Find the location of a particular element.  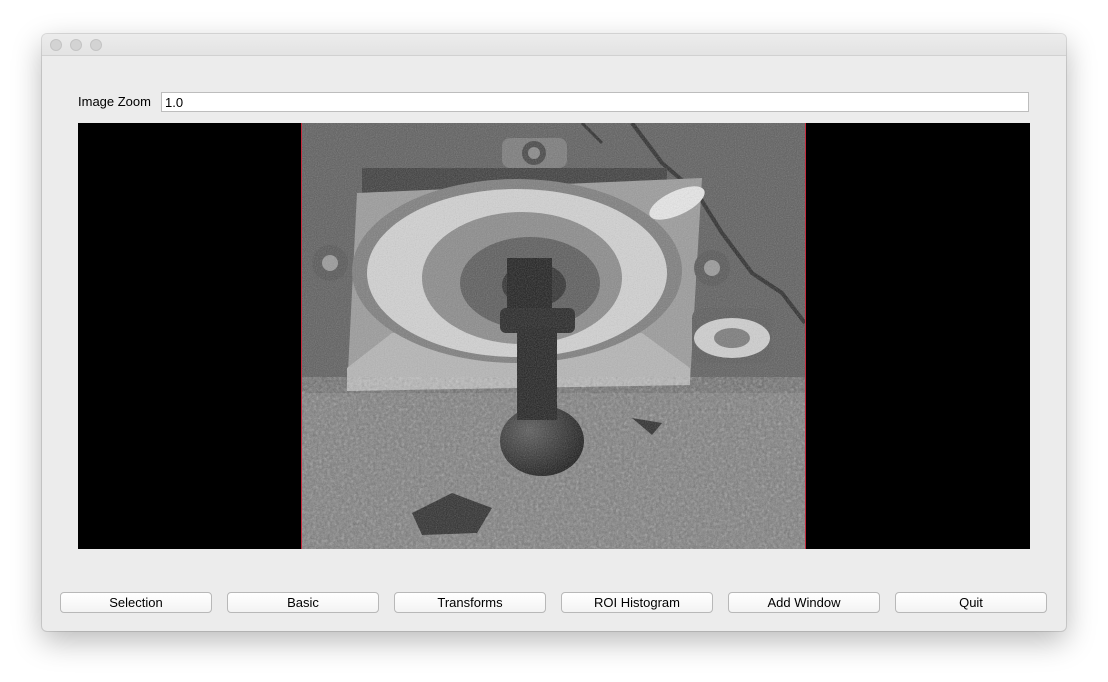

add-window-button: Add Window is located at coordinates (804, 602).